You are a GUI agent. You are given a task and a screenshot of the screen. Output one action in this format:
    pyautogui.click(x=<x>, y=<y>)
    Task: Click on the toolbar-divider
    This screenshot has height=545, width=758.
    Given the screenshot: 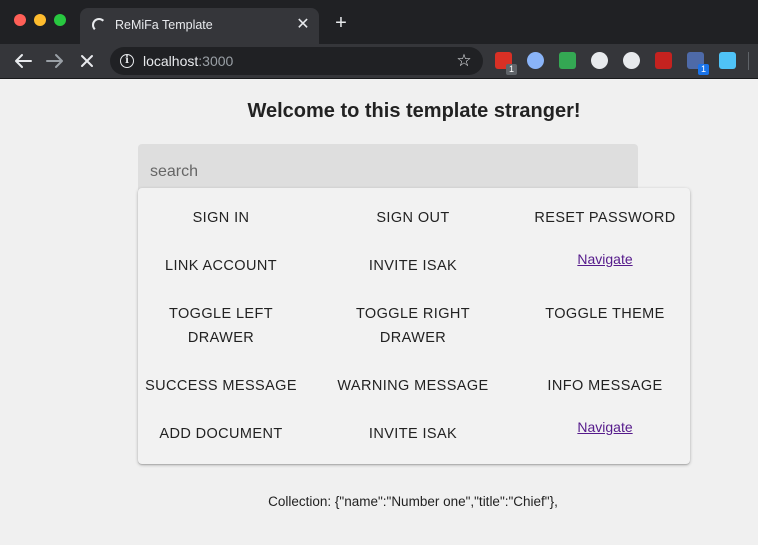 What is the action you would take?
    pyautogui.click(x=748, y=61)
    